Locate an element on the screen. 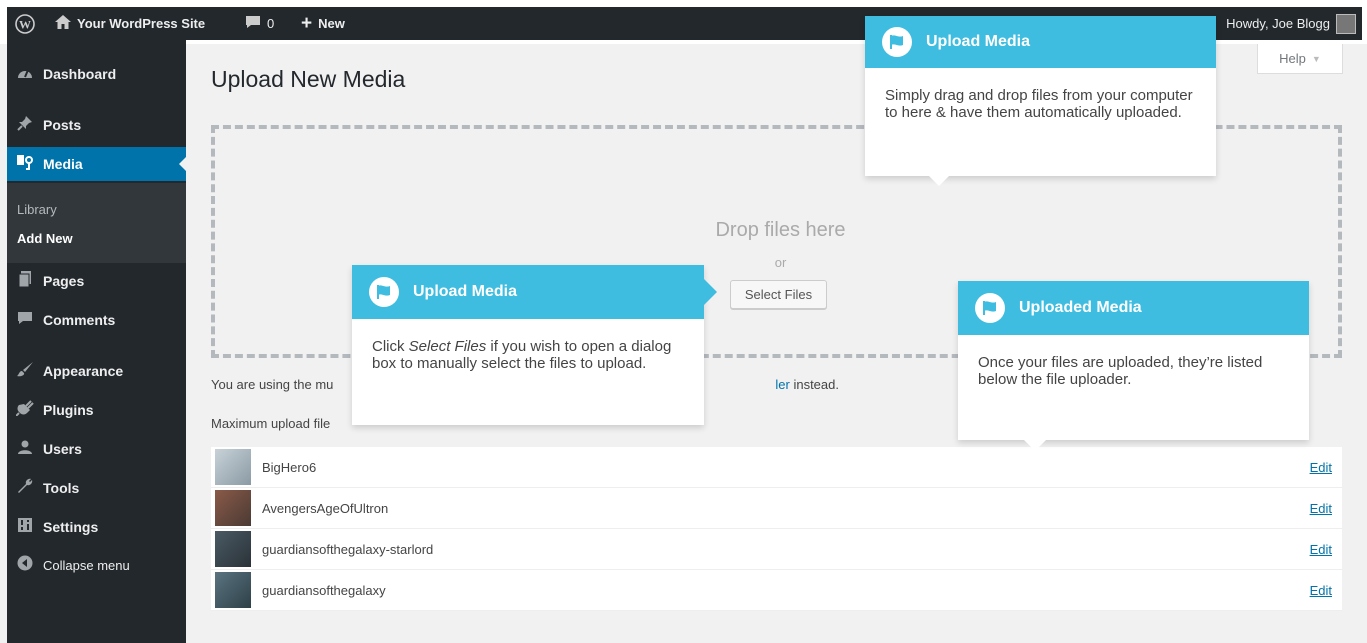  menu-item-users: Users is located at coordinates (96, 449).